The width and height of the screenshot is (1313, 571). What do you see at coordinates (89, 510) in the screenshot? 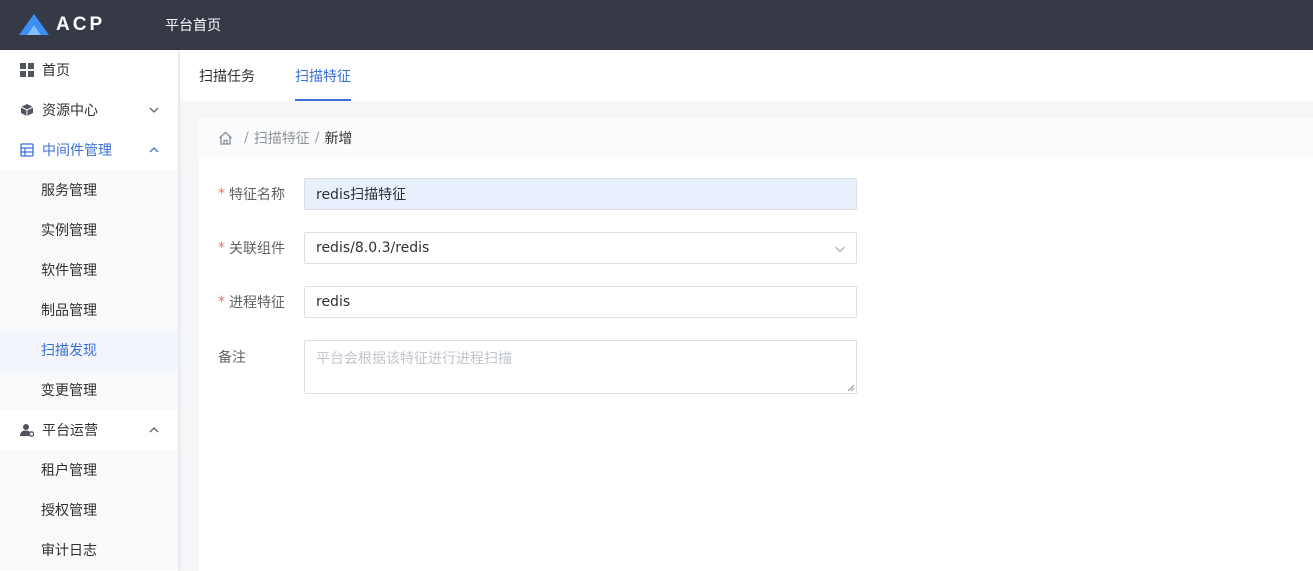
I see `sidebar-sub-item-authorization: 授权管理` at bounding box center [89, 510].